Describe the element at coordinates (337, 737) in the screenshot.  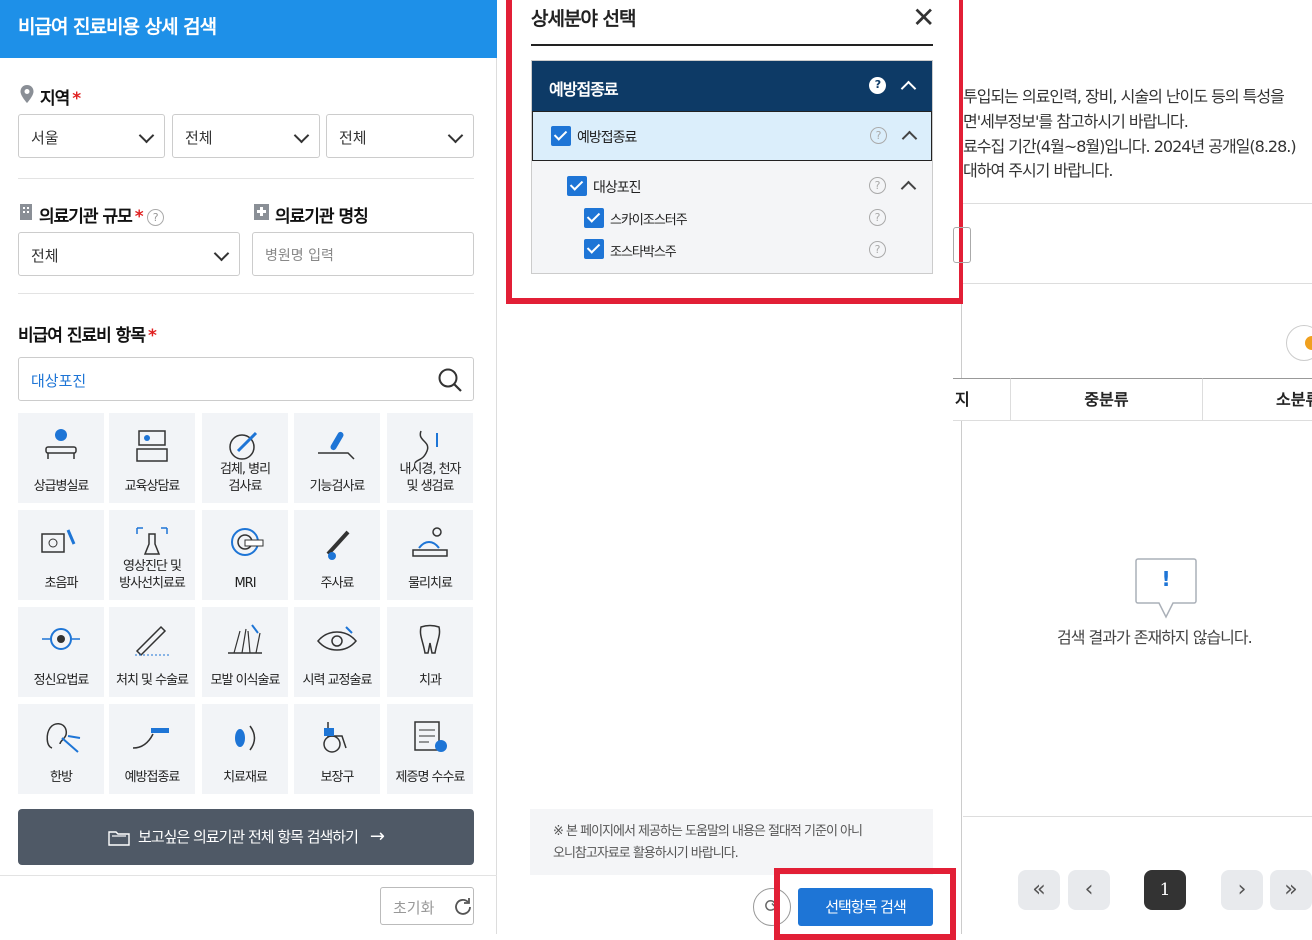
I see `wheelchair-icon` at that location.